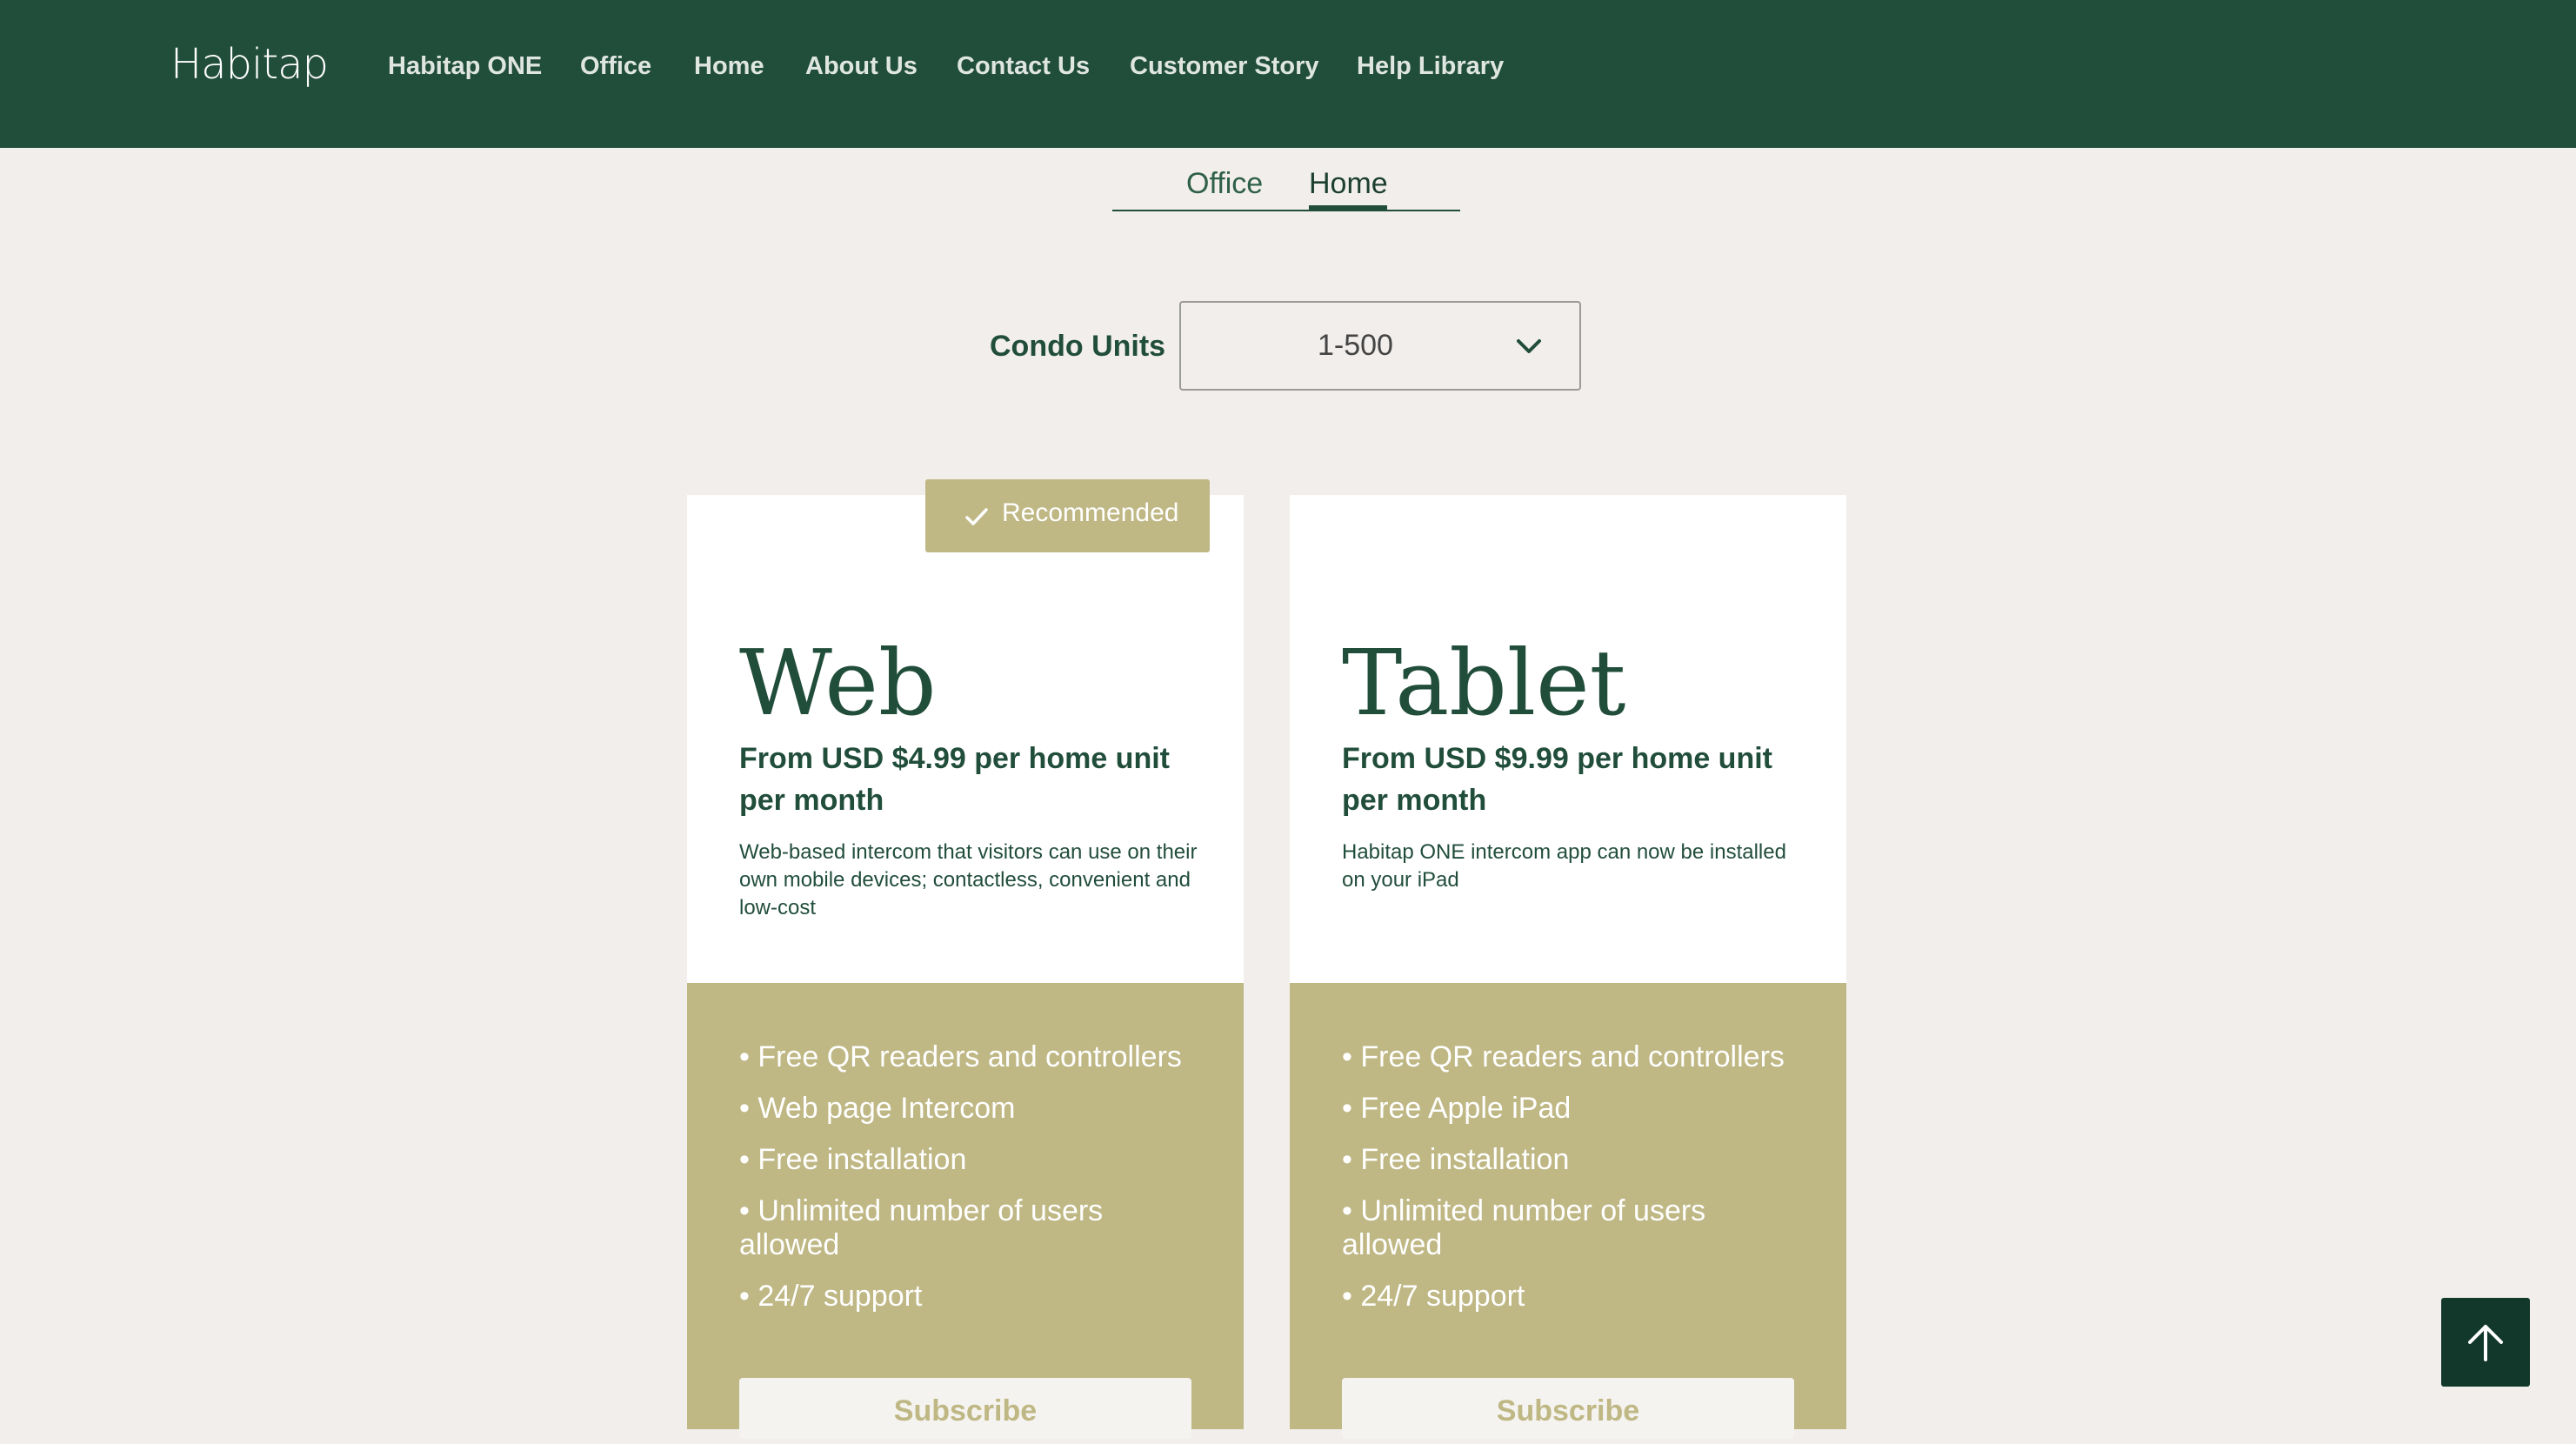 The image size is (2576, 1444). What do you see at coordinates (729, 66) in the screenshot?
I see `nav-home: Home` at bounding box center [729, 66].